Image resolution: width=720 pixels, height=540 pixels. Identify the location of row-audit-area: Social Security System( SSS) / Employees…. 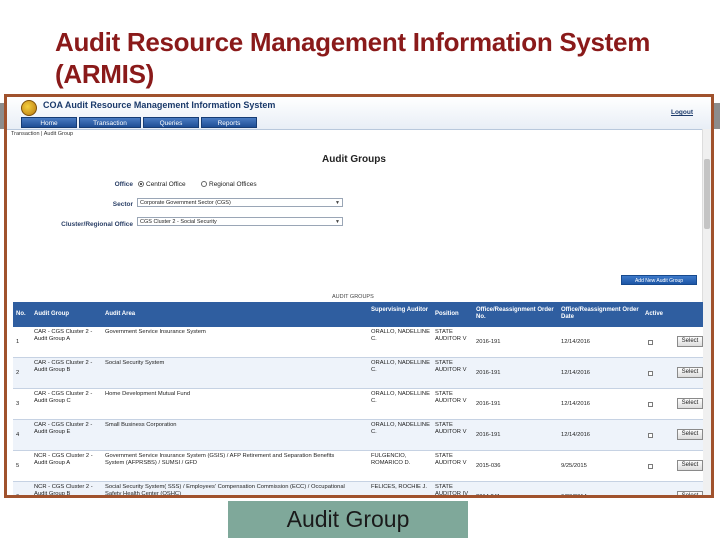
(225, 490).